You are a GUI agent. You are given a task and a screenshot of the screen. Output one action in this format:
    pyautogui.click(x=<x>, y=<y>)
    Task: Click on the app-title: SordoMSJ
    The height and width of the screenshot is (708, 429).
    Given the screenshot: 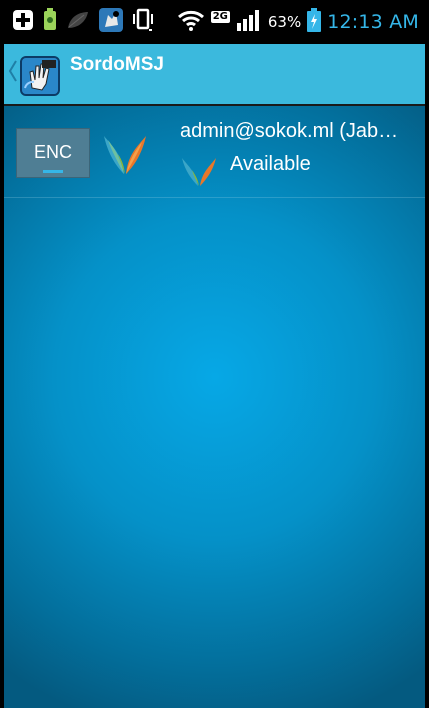 What is the action you would take?
    pyautogui.click(x=117, y=64)
    